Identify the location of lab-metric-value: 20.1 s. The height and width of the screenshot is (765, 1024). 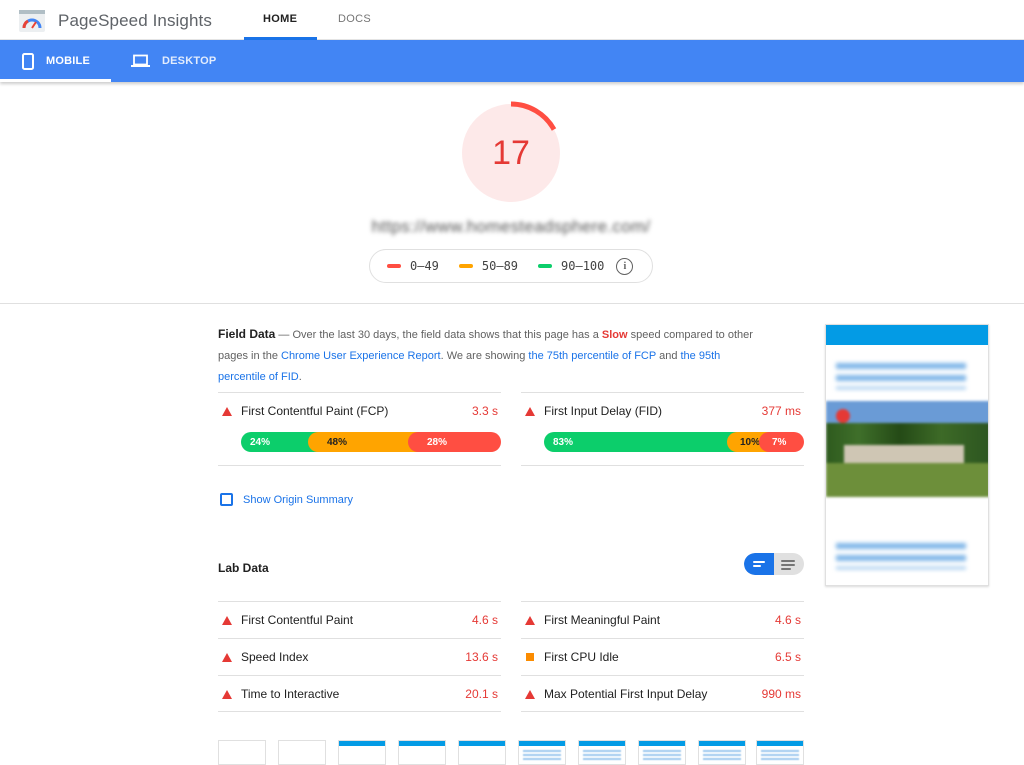
(481, 694).